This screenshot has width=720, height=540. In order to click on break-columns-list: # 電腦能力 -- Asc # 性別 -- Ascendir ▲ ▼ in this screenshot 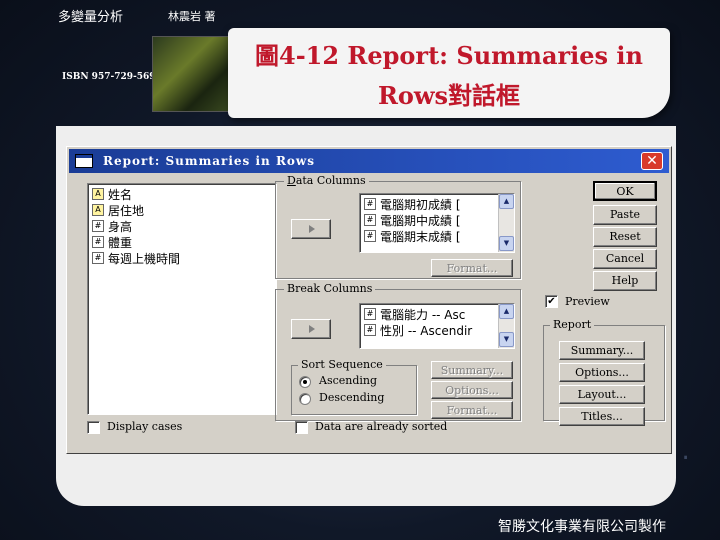, I will do `click(437, 326)`.